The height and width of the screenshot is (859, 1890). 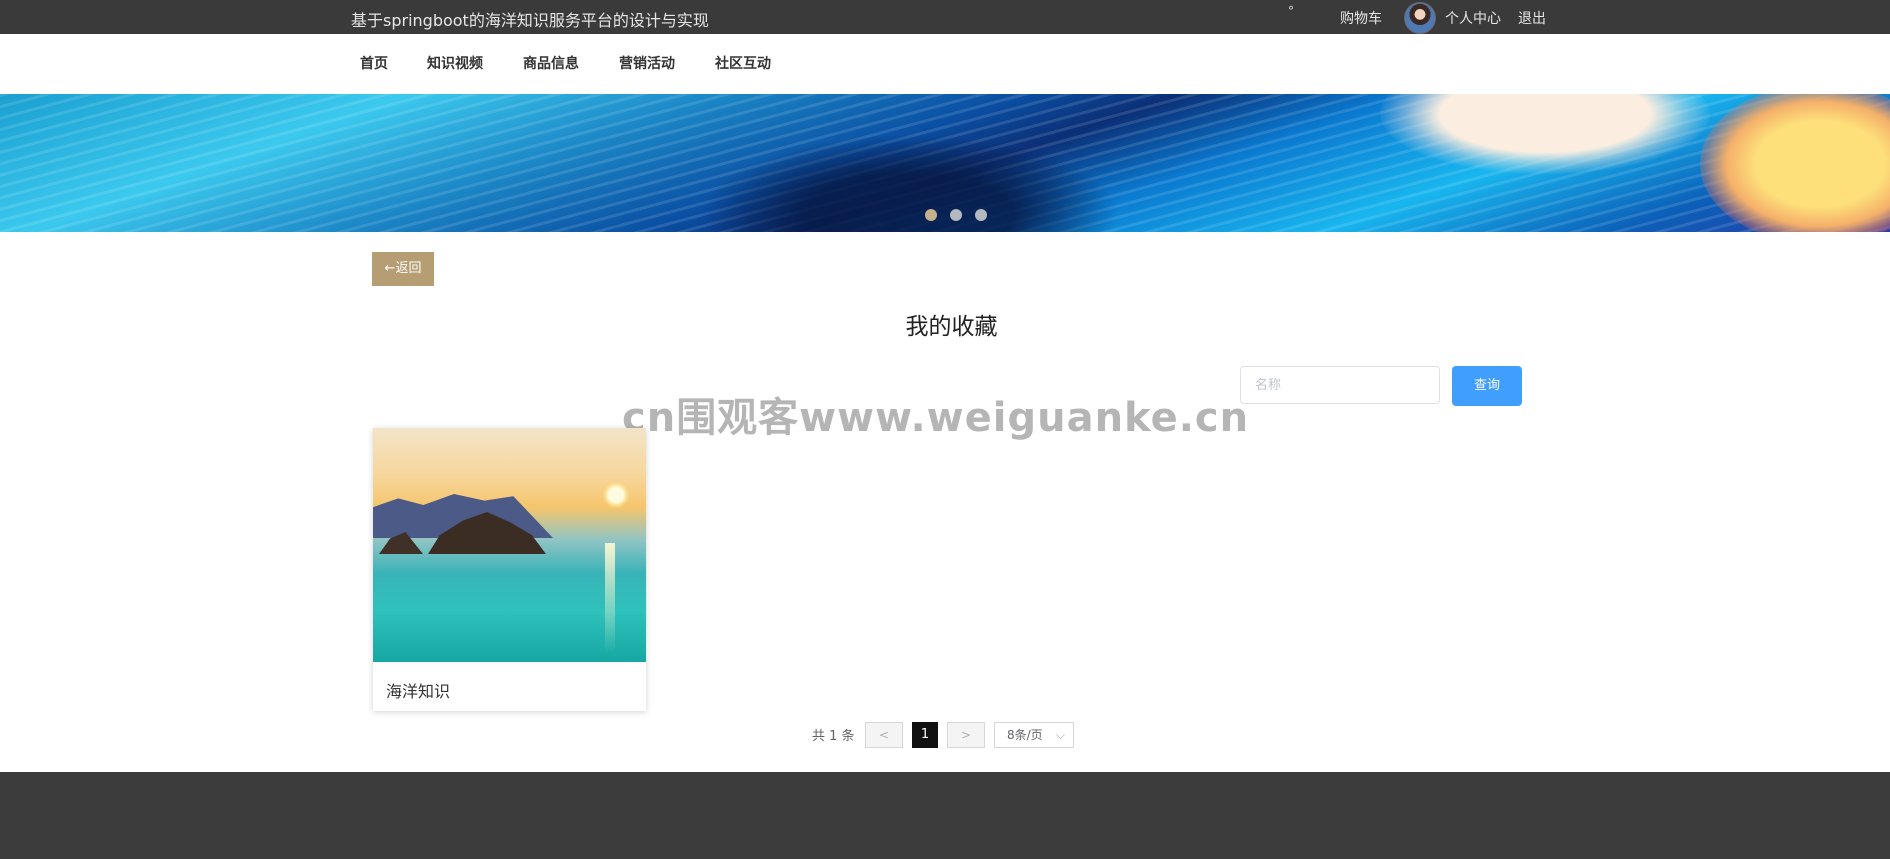 What do you see at coordinates (1487, 386) in the screenshot?
I see `search-button: 查询` at bounding box center [1487, 386].